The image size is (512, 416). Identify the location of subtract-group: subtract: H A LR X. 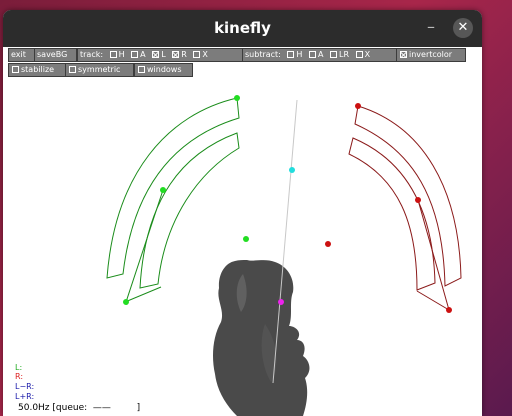
(319, 55).